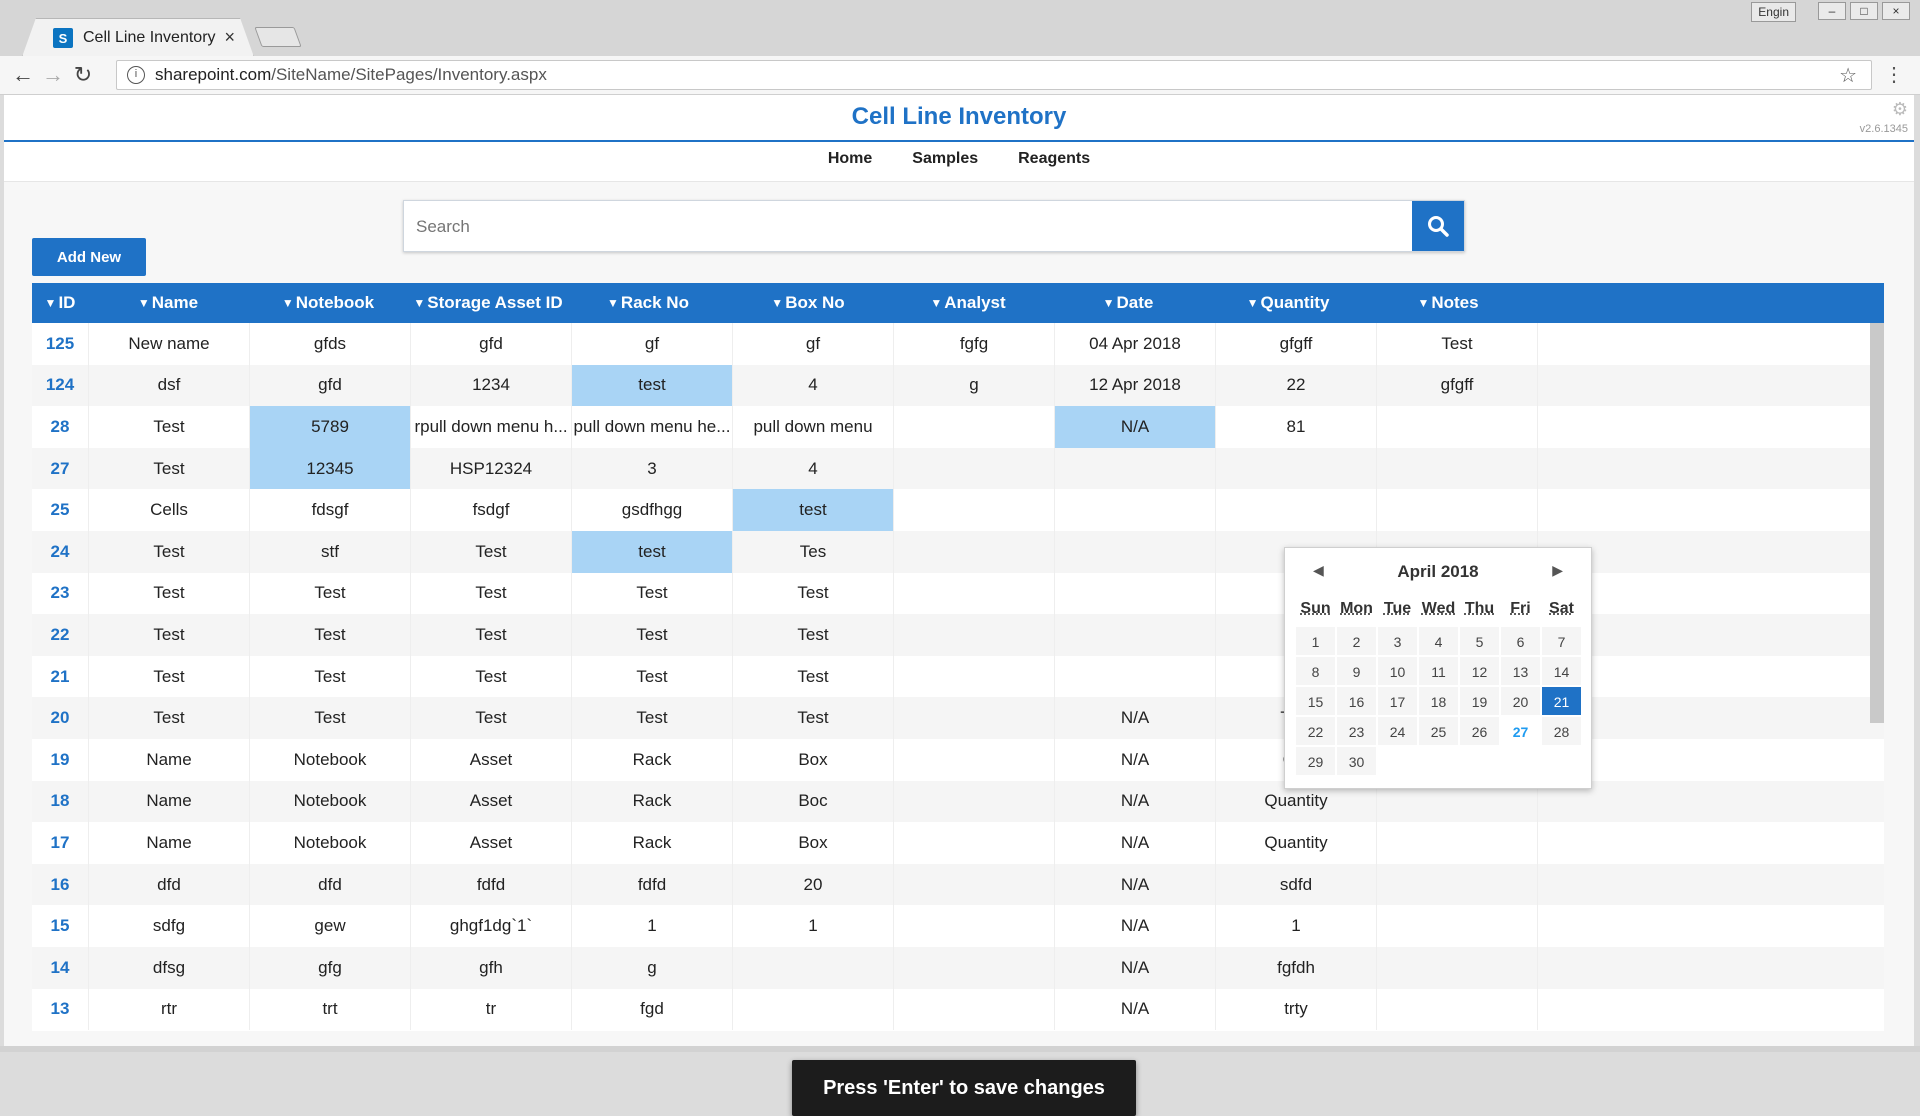  Describe the element at coordinates (491, 843) in the screenshot. I see `grid-cell: Asset` at that location.